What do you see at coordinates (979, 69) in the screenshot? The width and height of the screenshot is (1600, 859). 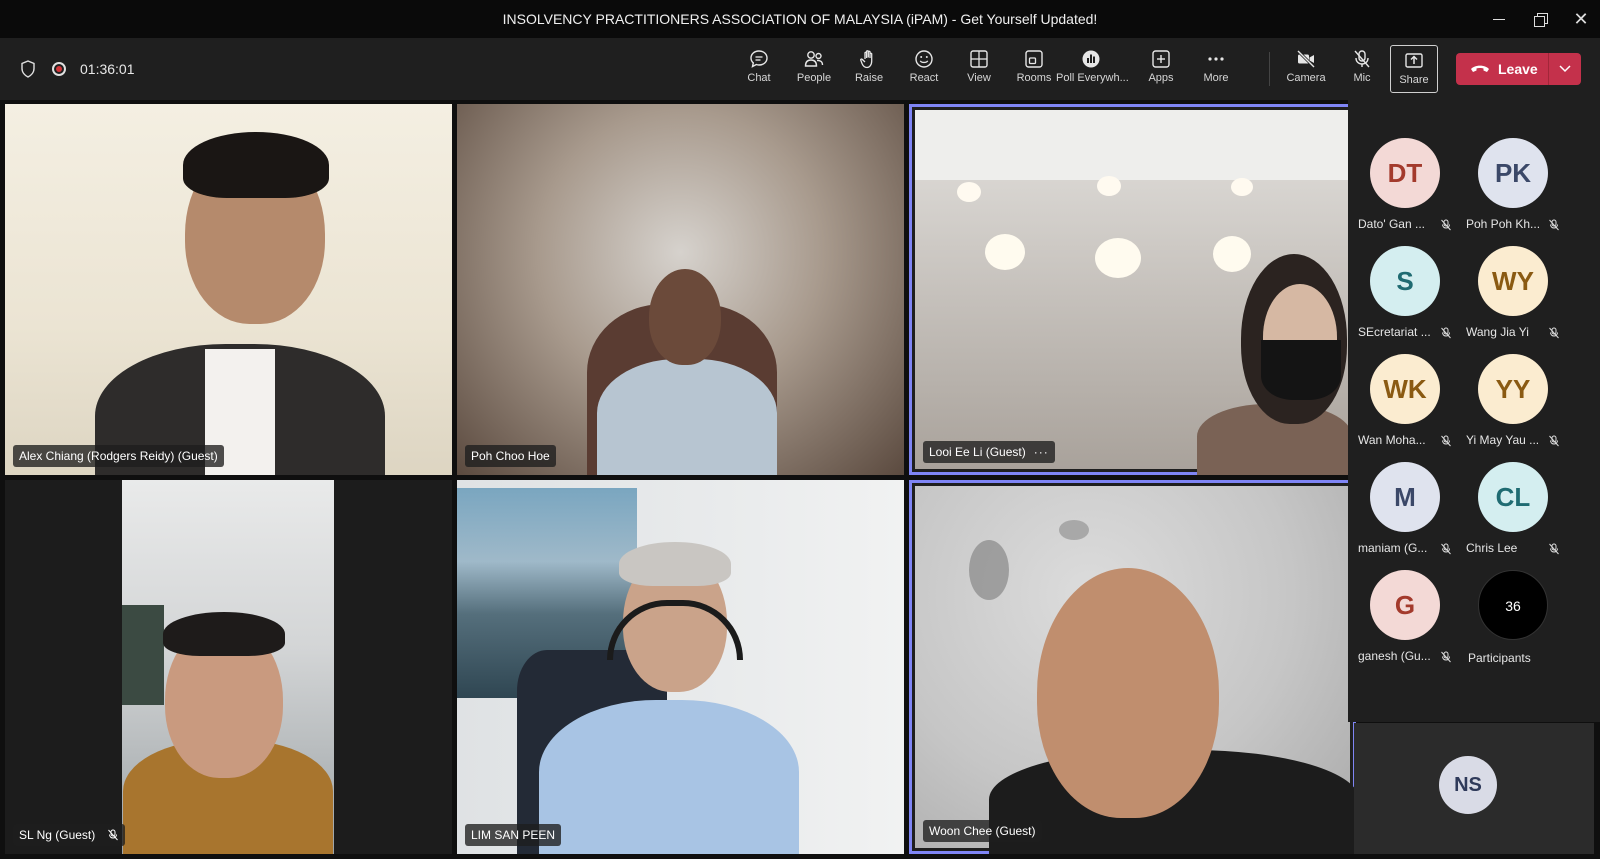 I see `view-button: View` at bounding box center [979, 69].